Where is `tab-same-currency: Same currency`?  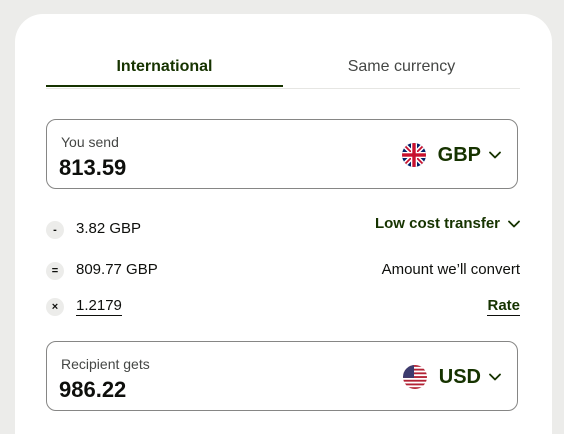 tab-same-currency: Same currency is located at coordinates (401, 67).